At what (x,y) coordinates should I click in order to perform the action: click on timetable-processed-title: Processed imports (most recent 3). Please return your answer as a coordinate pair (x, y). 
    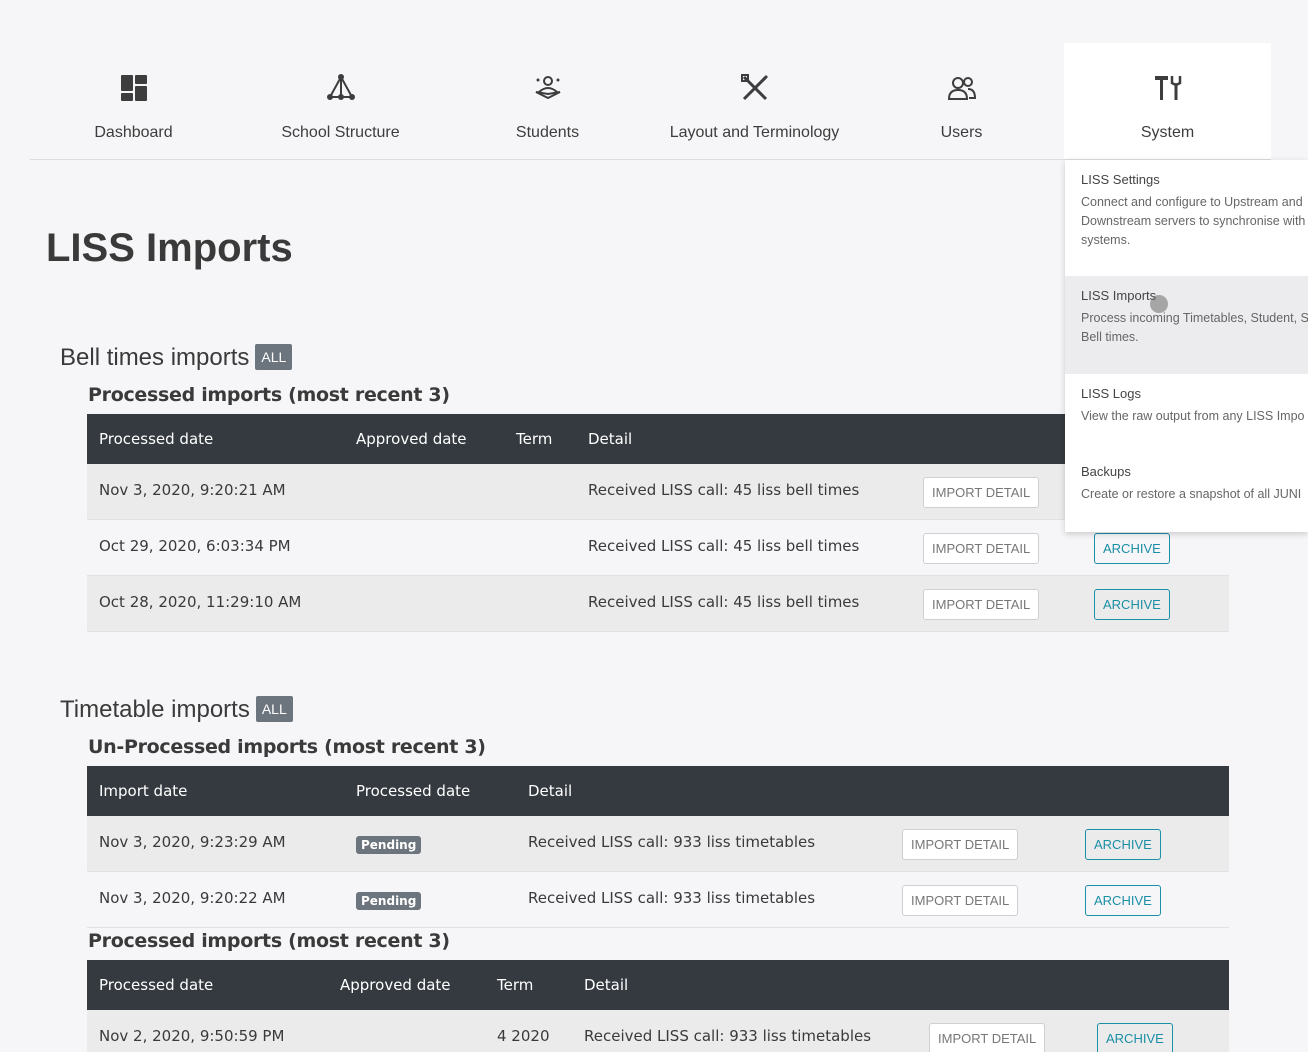
    Looking at the image, I should click on (269, 941).